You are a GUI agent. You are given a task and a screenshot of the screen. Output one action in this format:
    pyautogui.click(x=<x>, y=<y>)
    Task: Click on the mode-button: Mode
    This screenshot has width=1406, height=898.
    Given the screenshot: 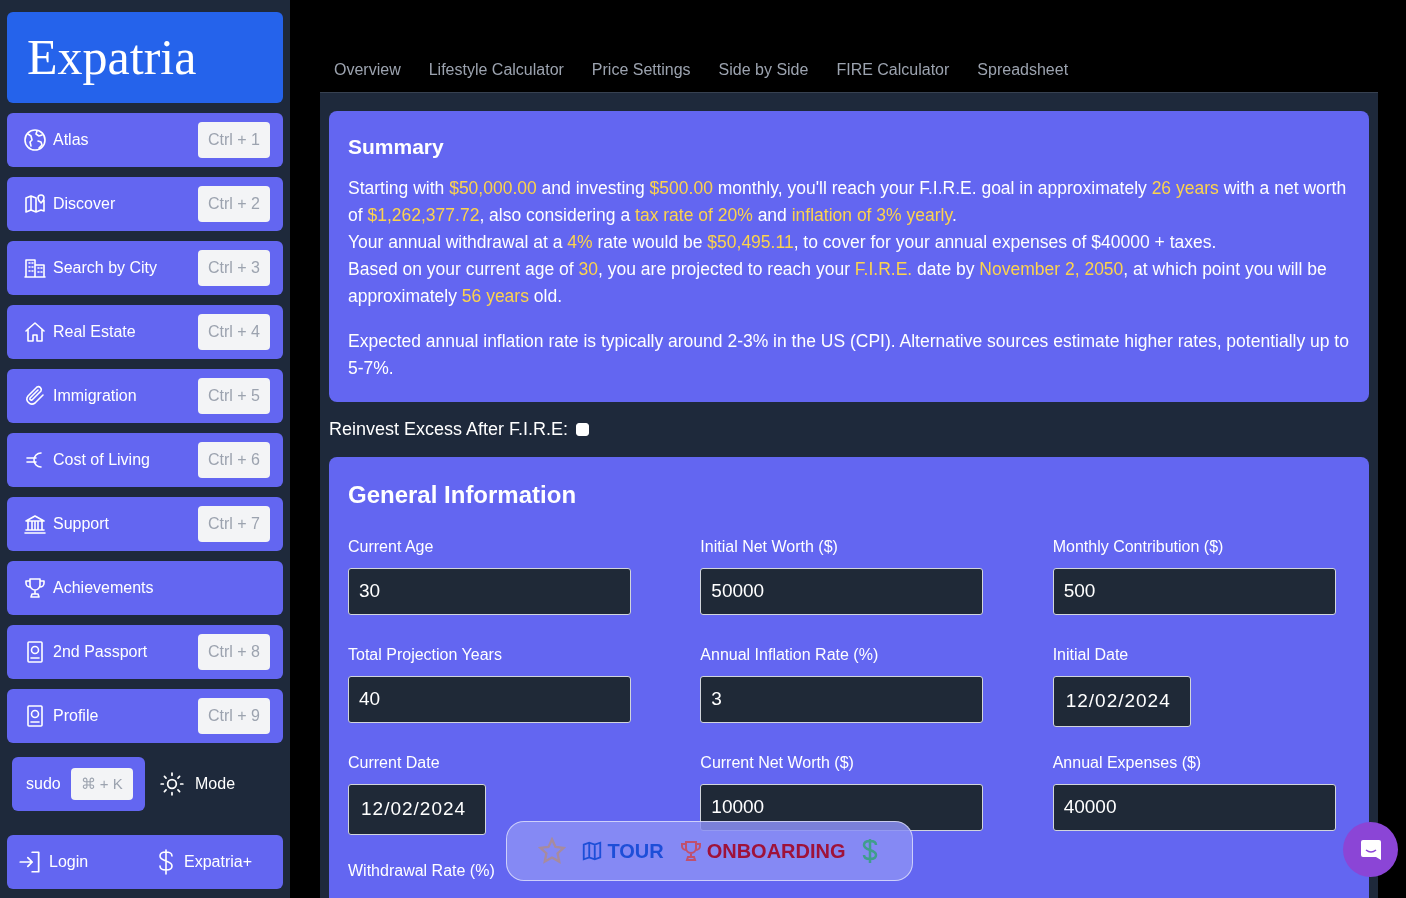 What is the action you would take?
    pyautogui.click(x=197, y=784)
    